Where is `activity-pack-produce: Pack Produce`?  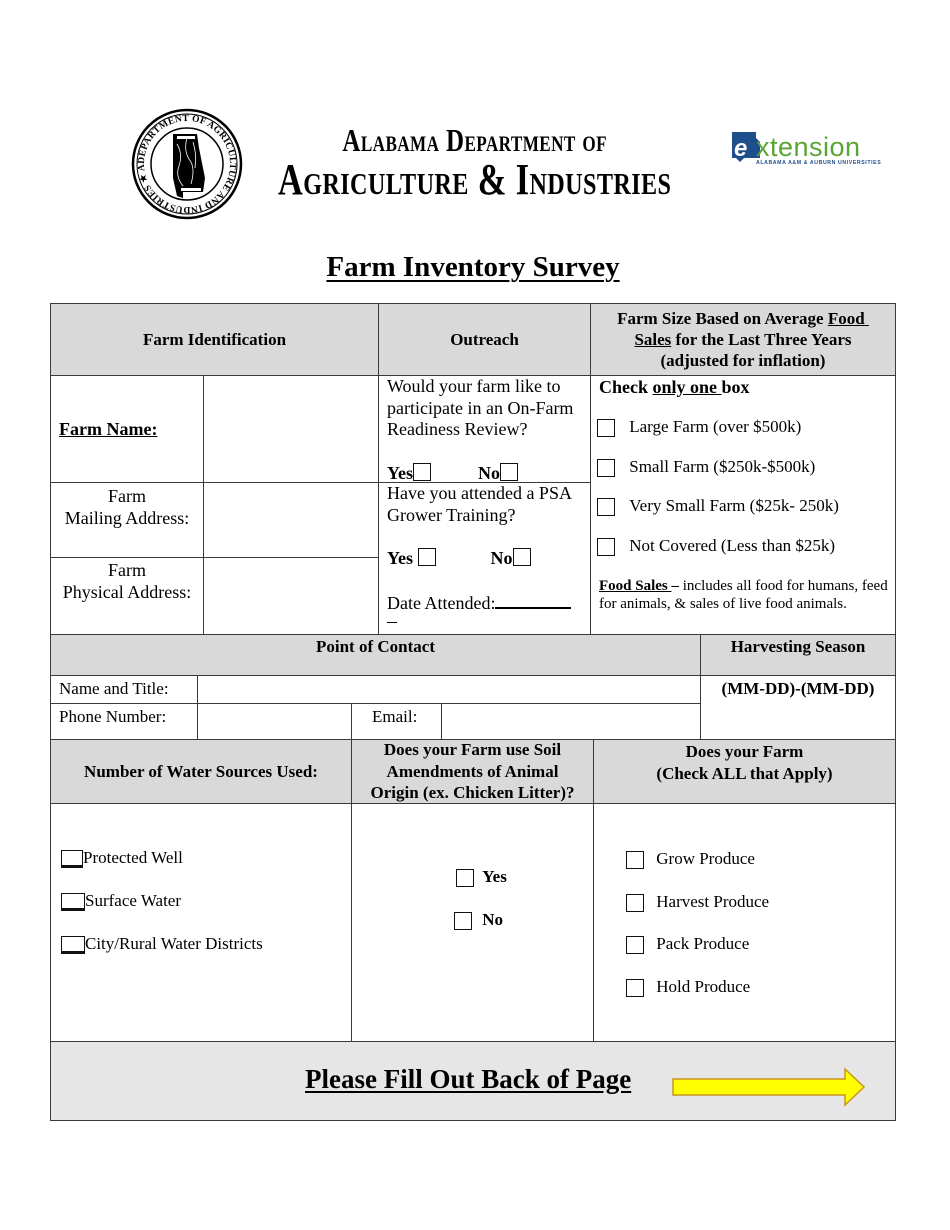
activity-pack-produce: Pack Produce is located at coordinates (688, 944).